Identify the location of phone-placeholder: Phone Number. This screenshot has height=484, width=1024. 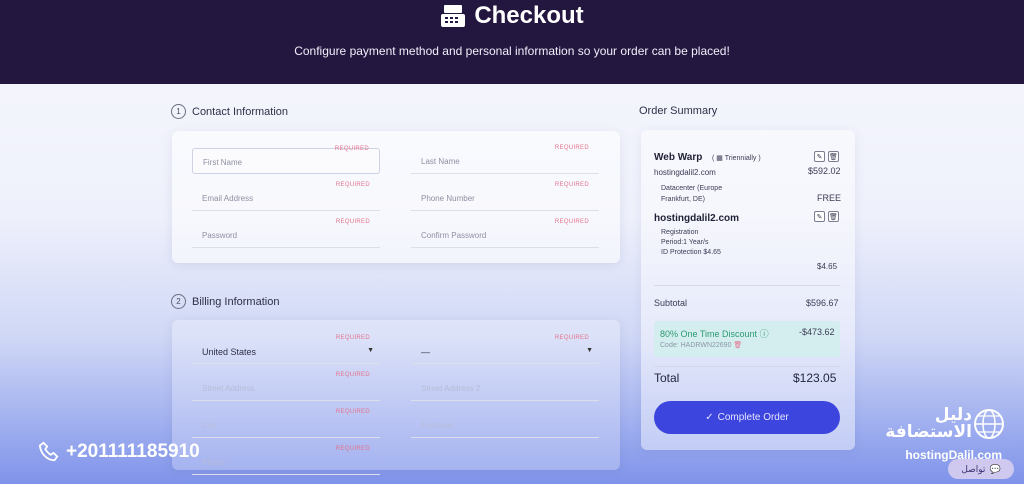
(448, 198).